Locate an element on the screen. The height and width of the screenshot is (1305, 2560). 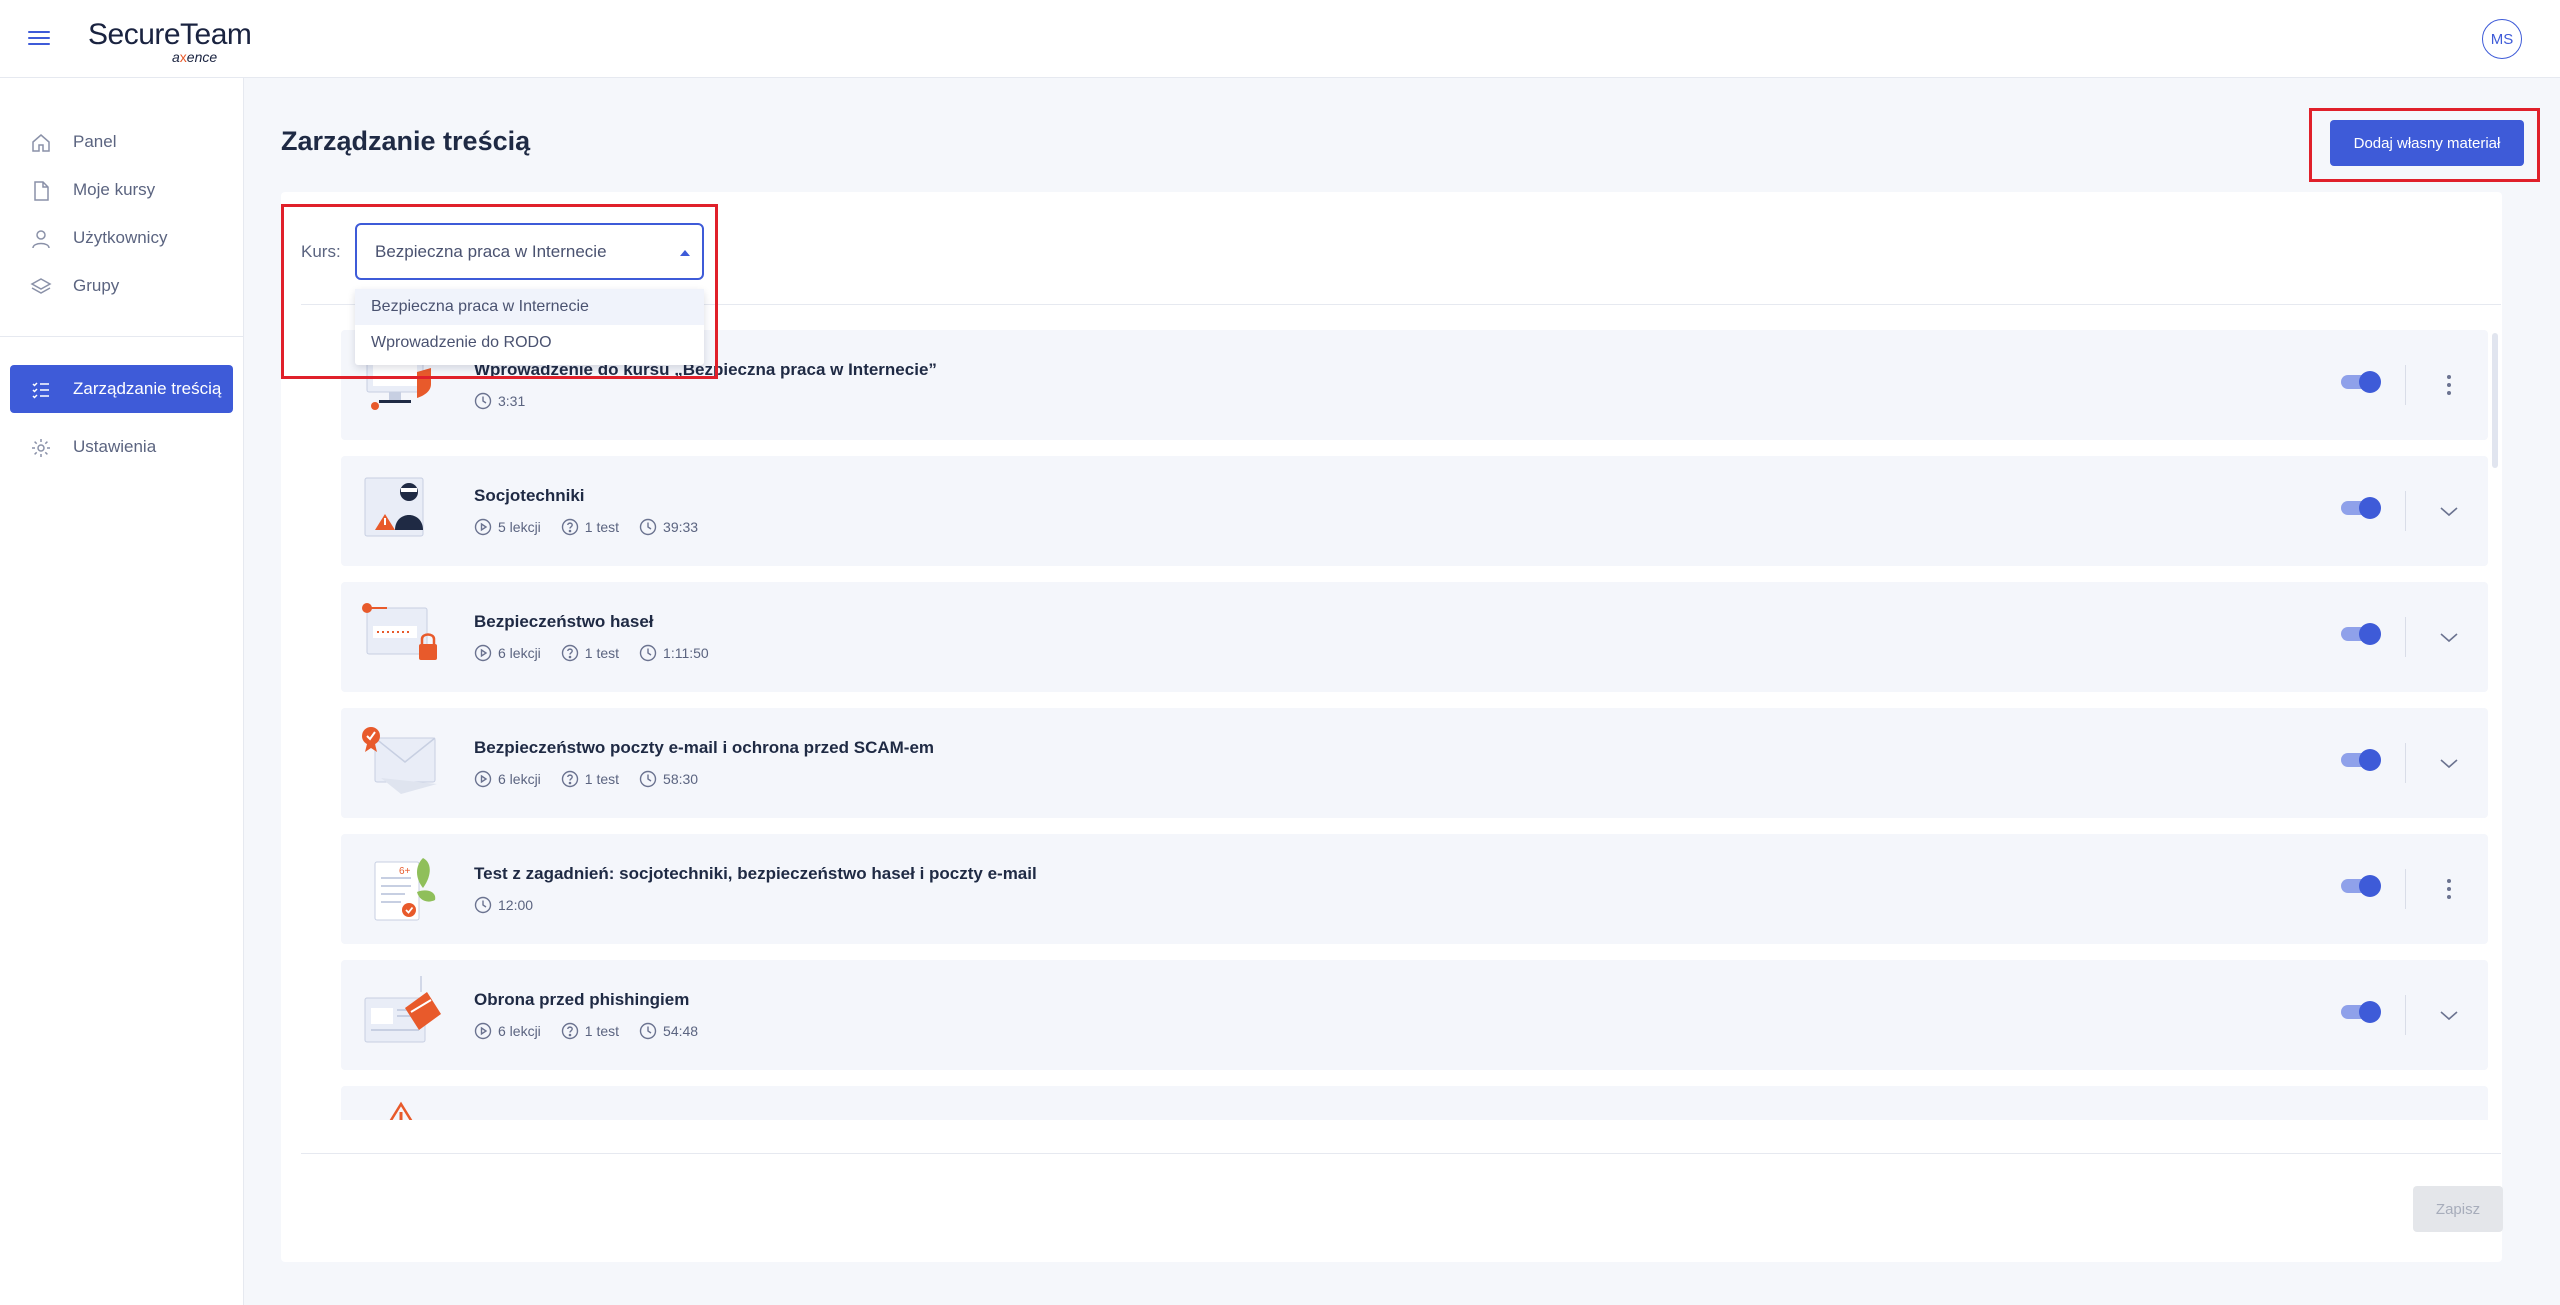
list-check-icon is located at coordinates (40, 390).